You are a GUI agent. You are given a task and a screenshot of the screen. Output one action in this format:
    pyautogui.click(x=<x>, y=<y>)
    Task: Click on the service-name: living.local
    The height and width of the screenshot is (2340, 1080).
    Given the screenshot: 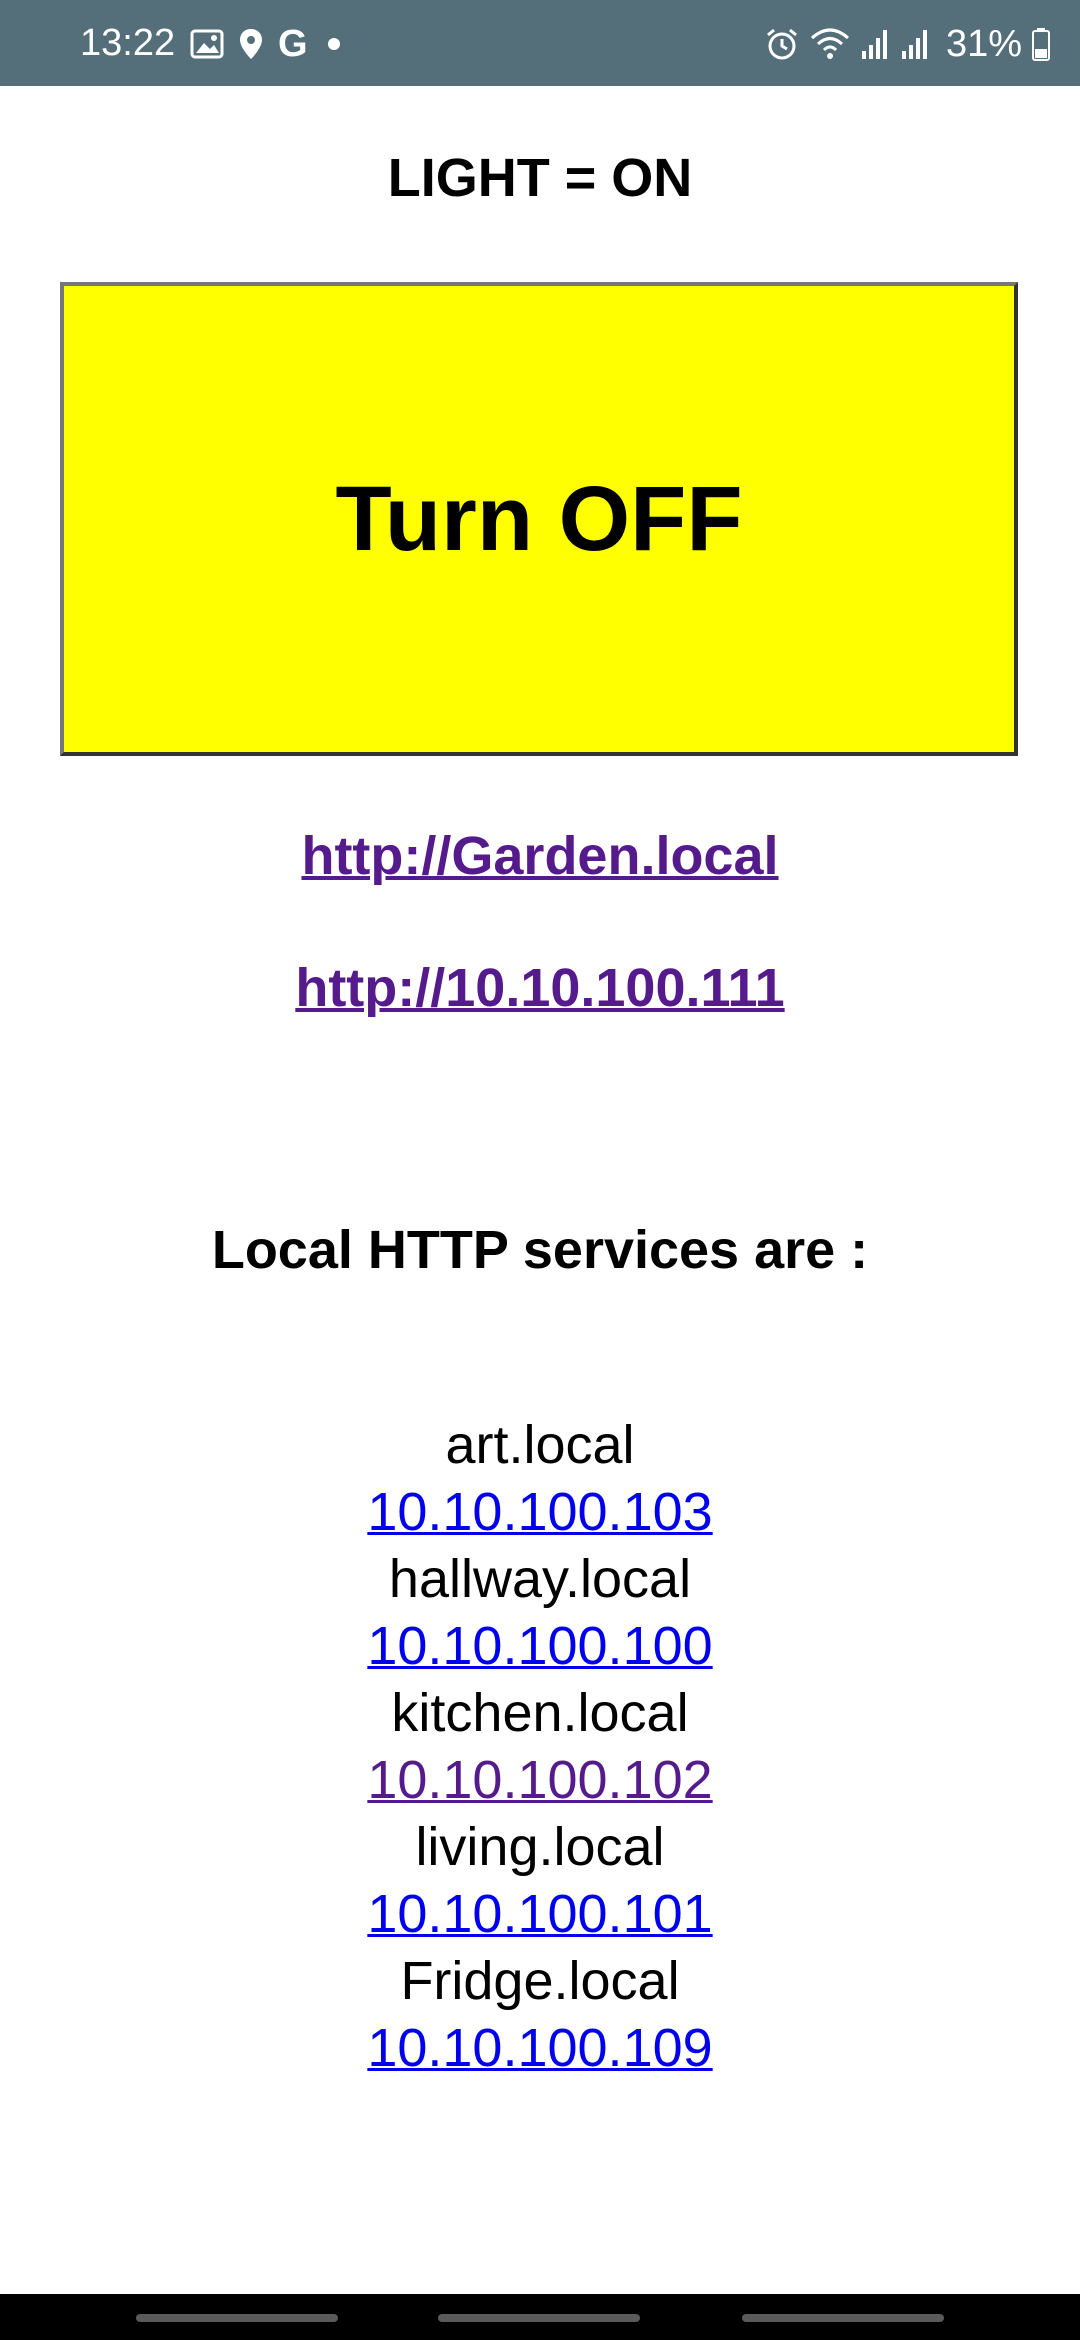 What is the action you would take?
    pyautogui.click(x=540, y=1847)
    